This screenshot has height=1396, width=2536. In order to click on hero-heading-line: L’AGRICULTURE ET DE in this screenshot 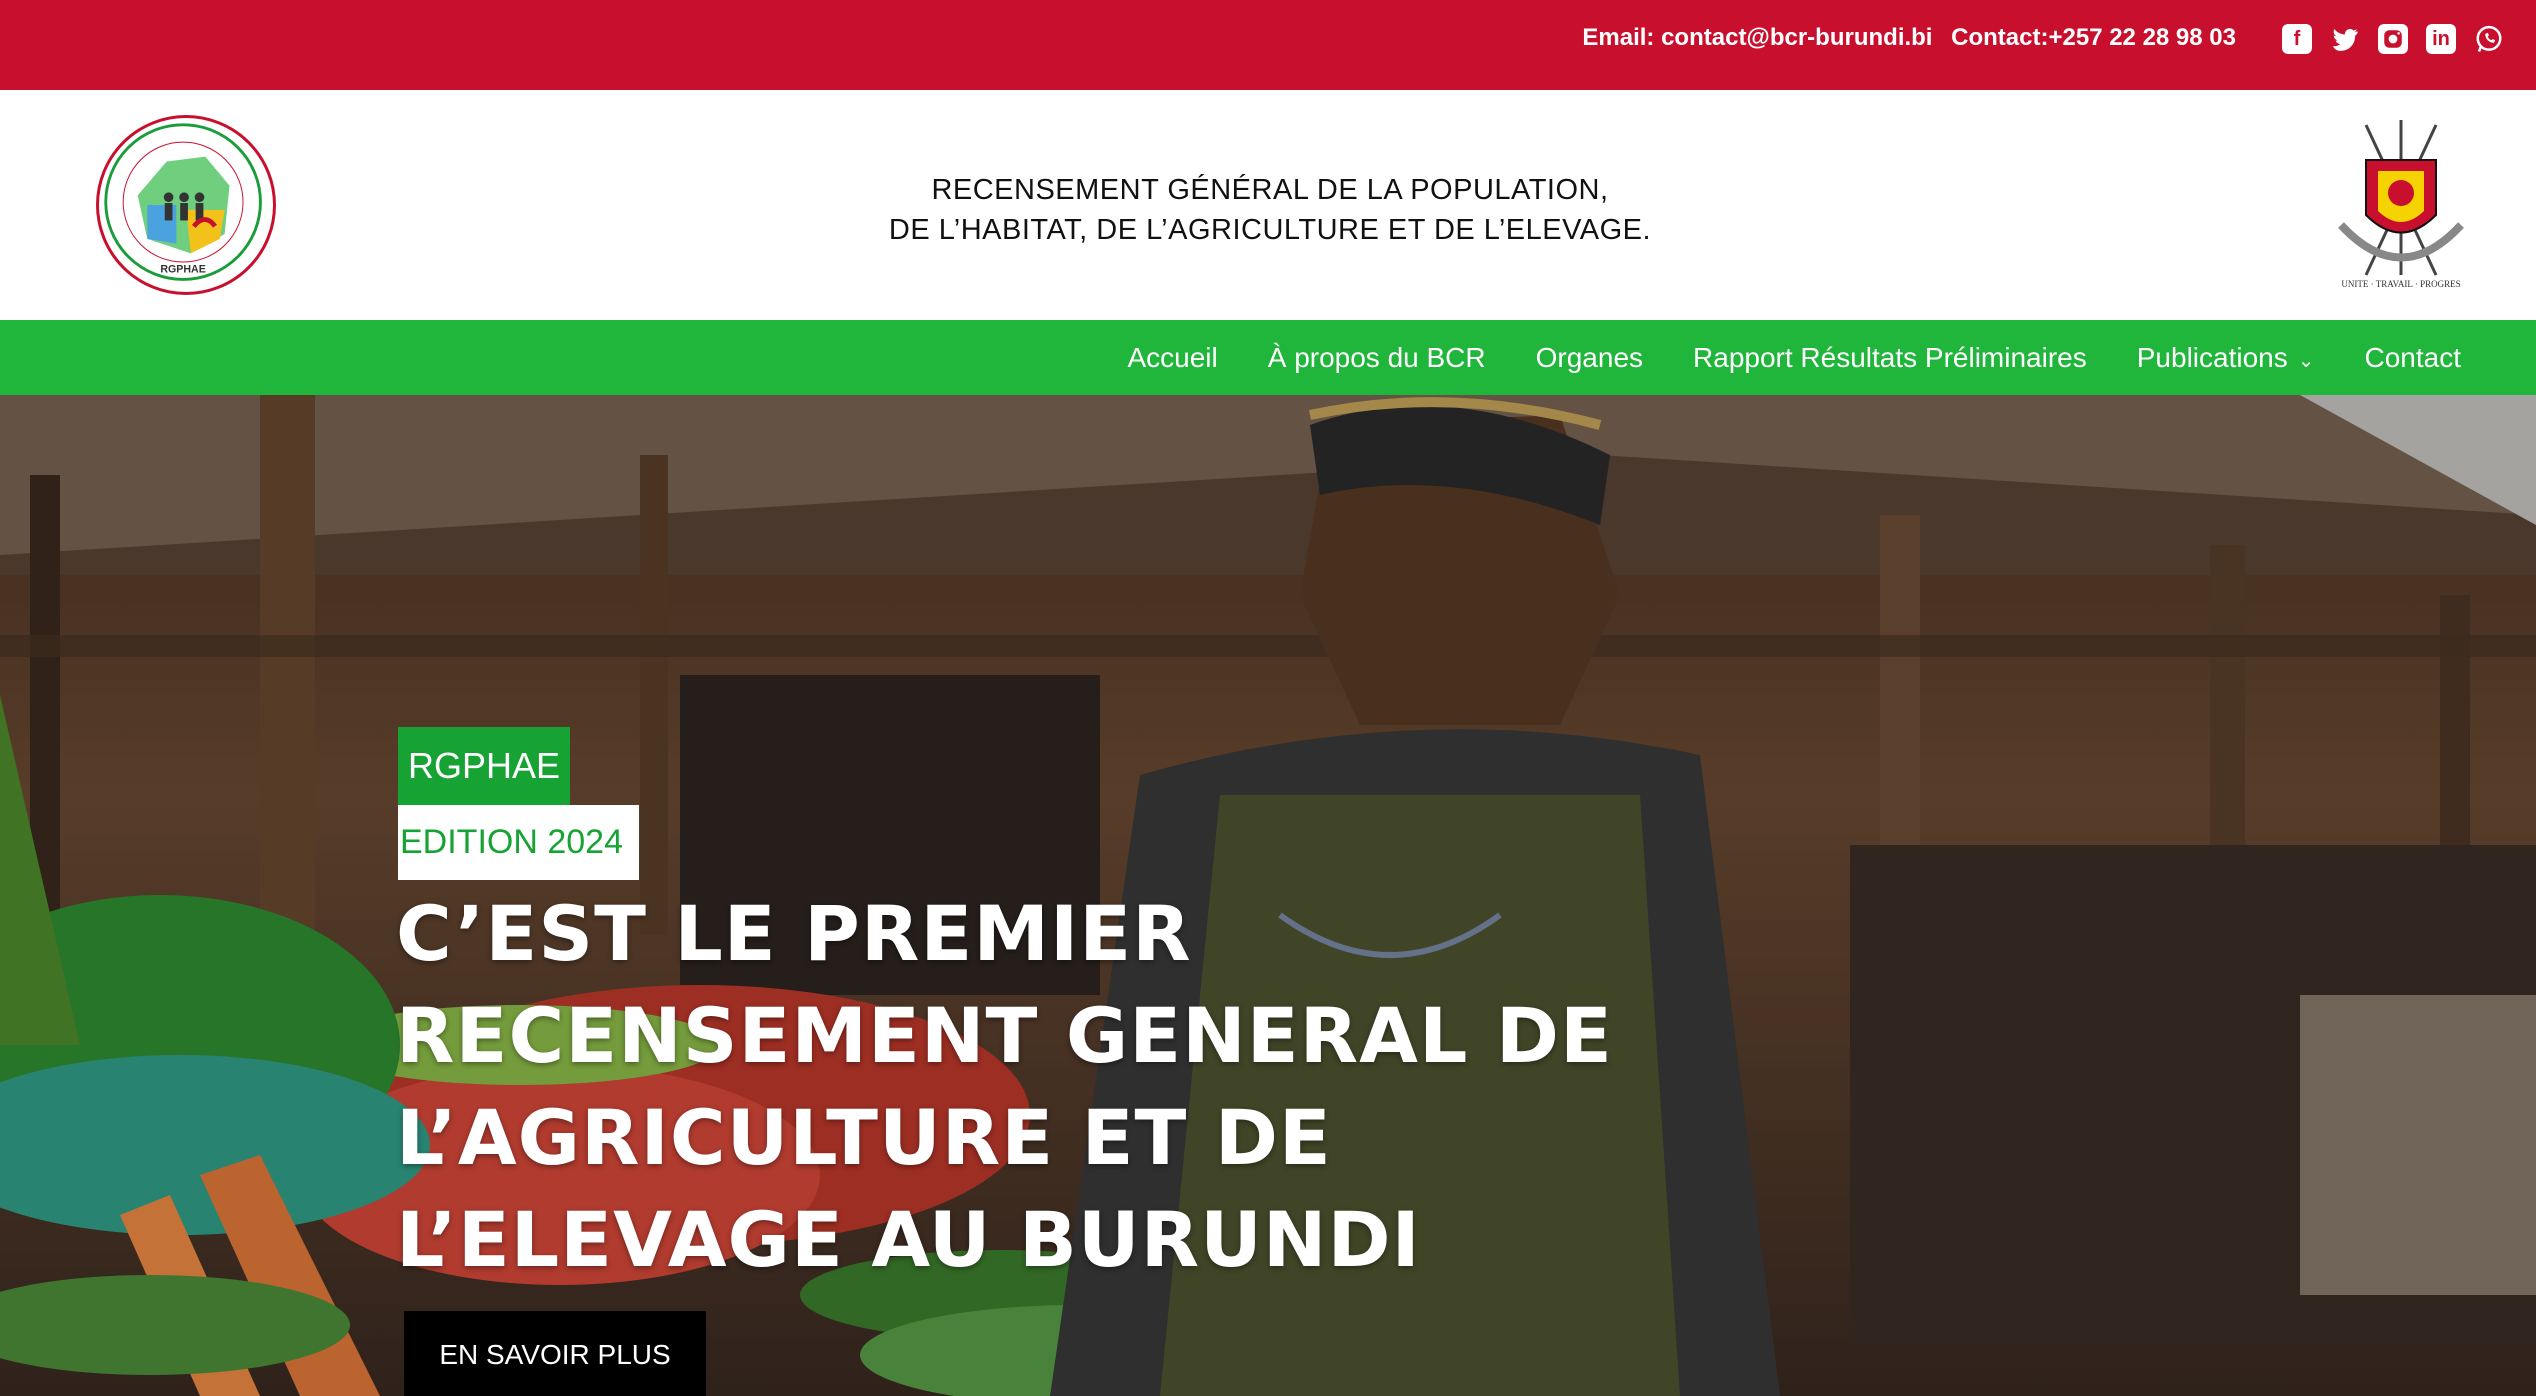, I will do `click(864, 1137)`.